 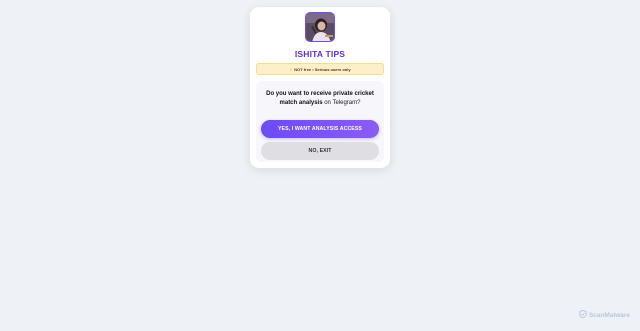 I want to click on warning-notice: ⚡ NOT free • Serious users only, so click(x=320, y=69).